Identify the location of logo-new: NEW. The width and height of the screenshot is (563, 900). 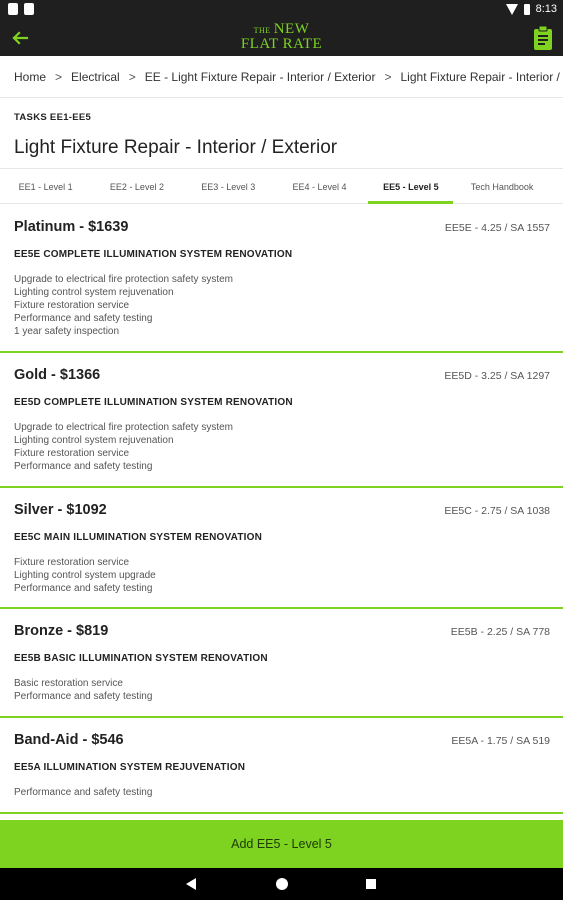
(291, 29).